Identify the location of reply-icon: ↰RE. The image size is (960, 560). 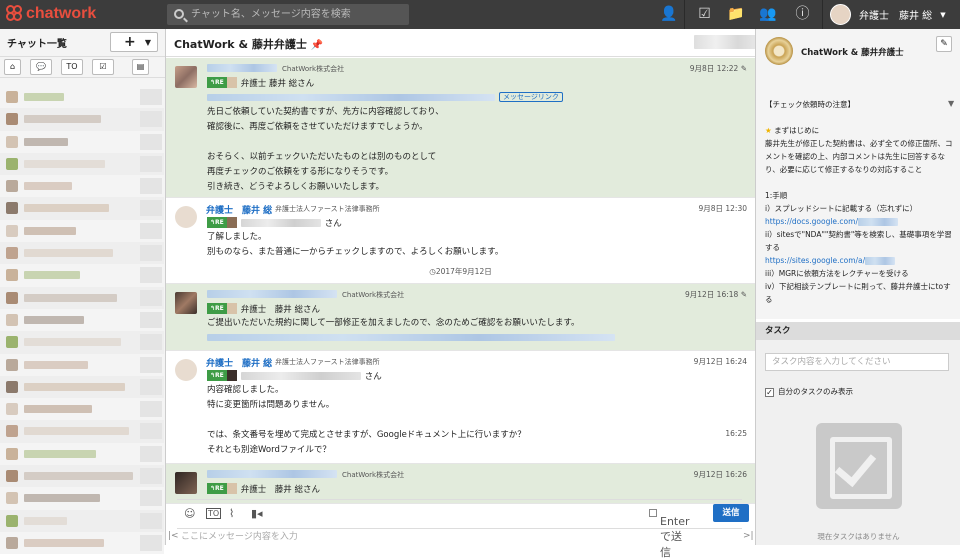
(217, 308).